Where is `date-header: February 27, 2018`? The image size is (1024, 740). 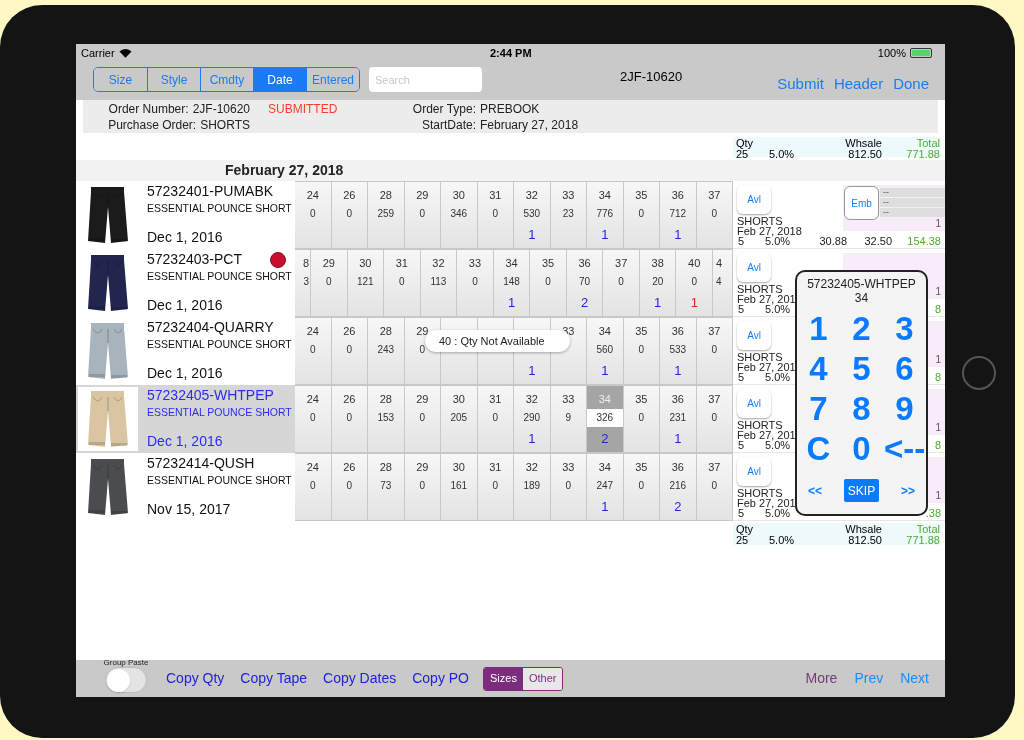
date-header: February 27, 2018 is located at coordinates (284, 170).